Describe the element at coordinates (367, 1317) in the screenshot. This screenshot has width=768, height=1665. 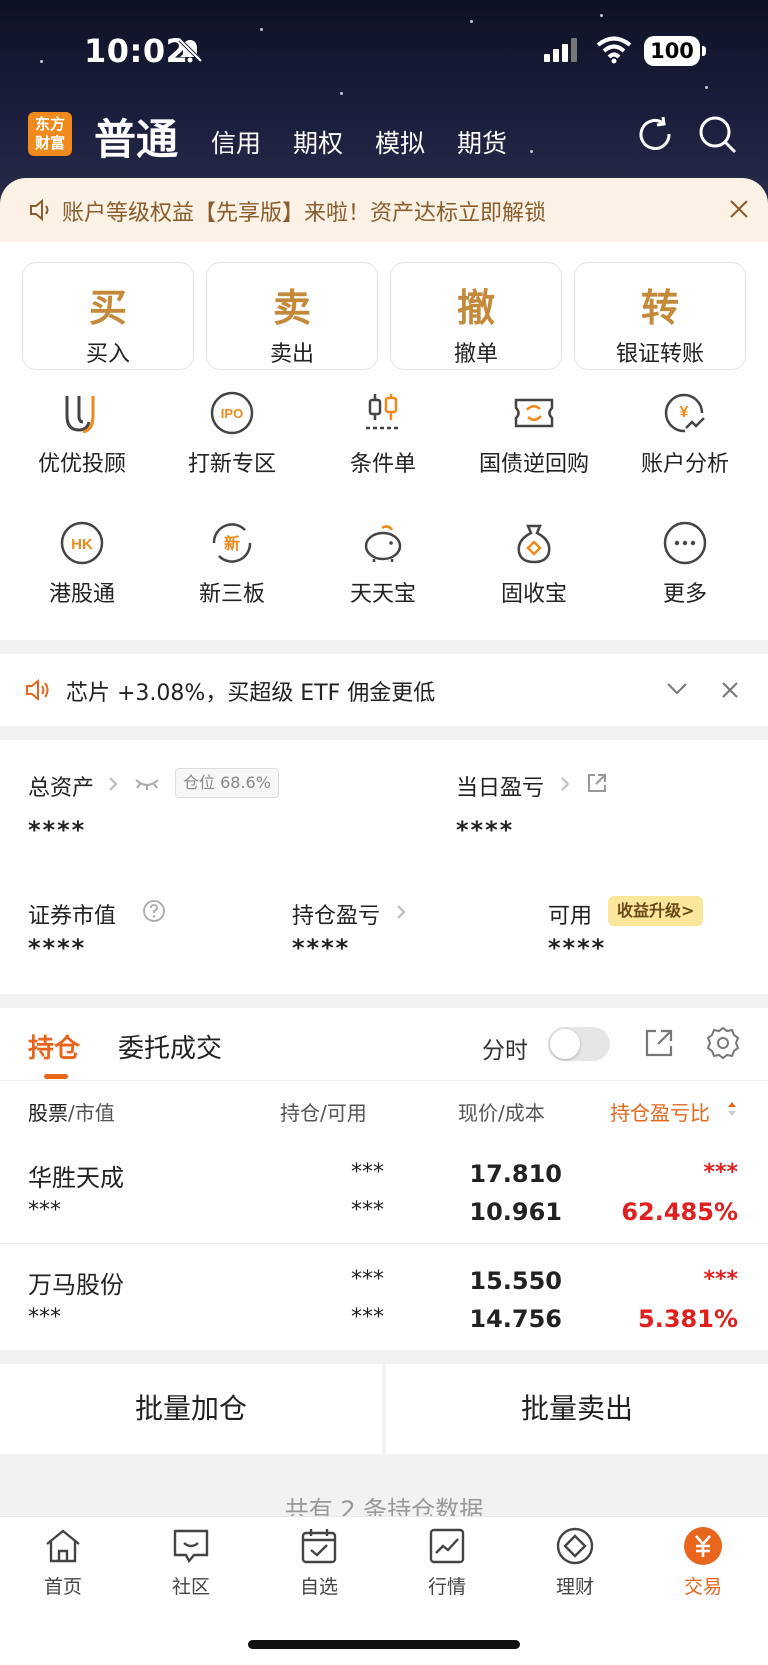
I see `available-cell: ***` at that location.